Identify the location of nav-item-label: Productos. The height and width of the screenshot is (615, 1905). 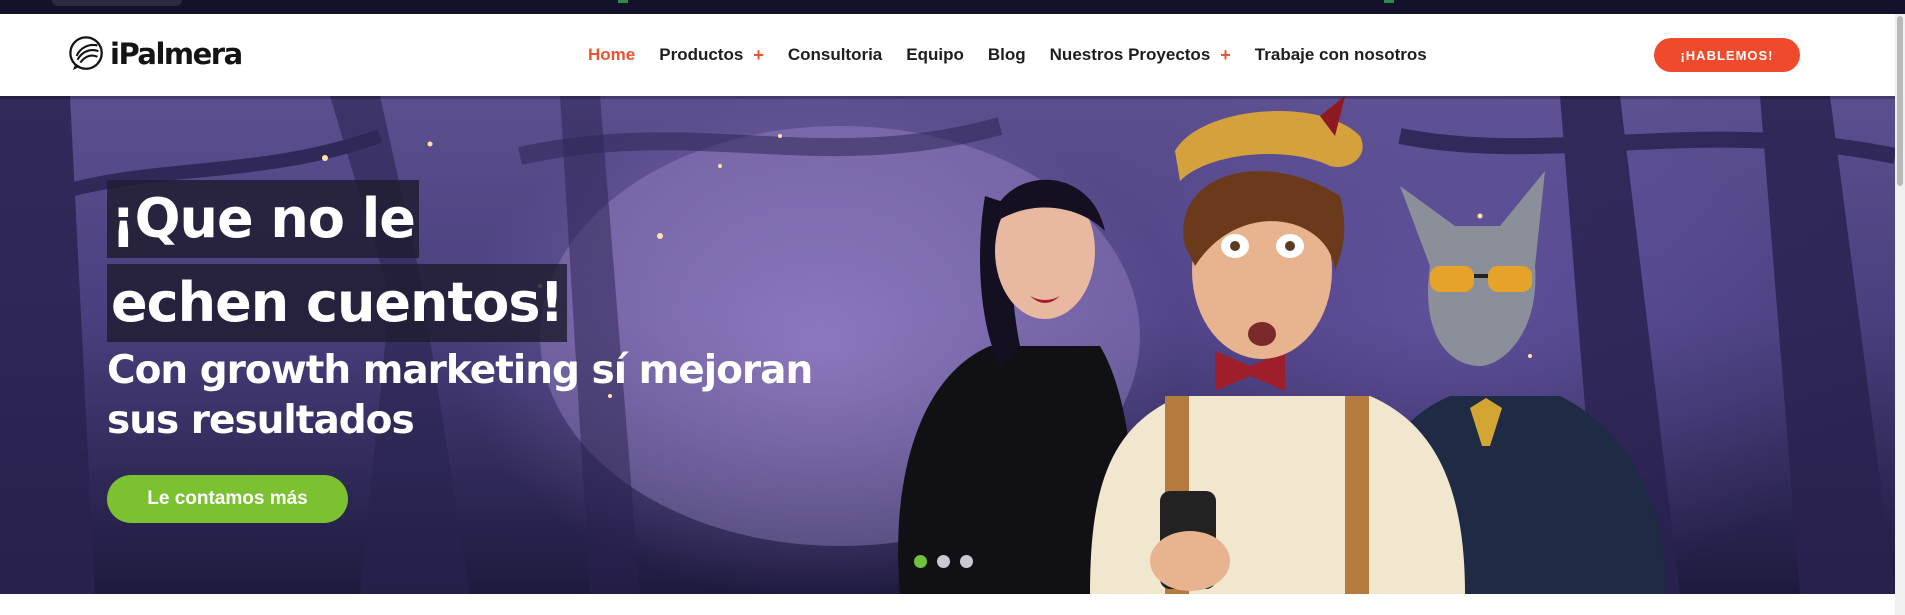
(701, 54).